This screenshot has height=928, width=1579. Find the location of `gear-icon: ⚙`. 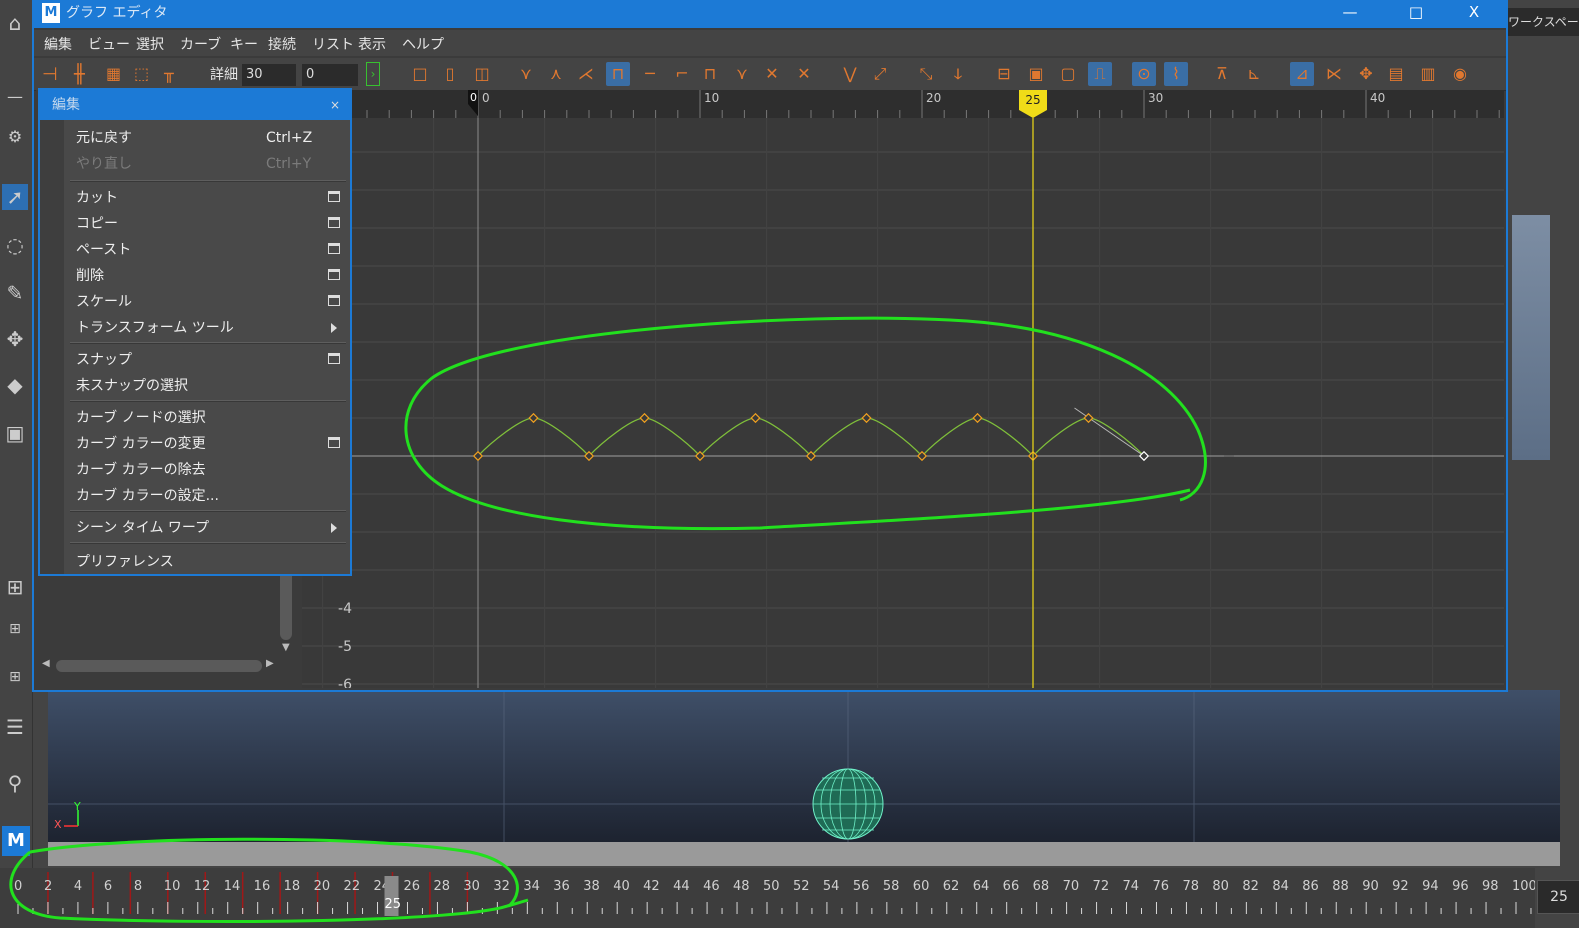

gear-icon: ⚙ is located at coordinates (15, 137).